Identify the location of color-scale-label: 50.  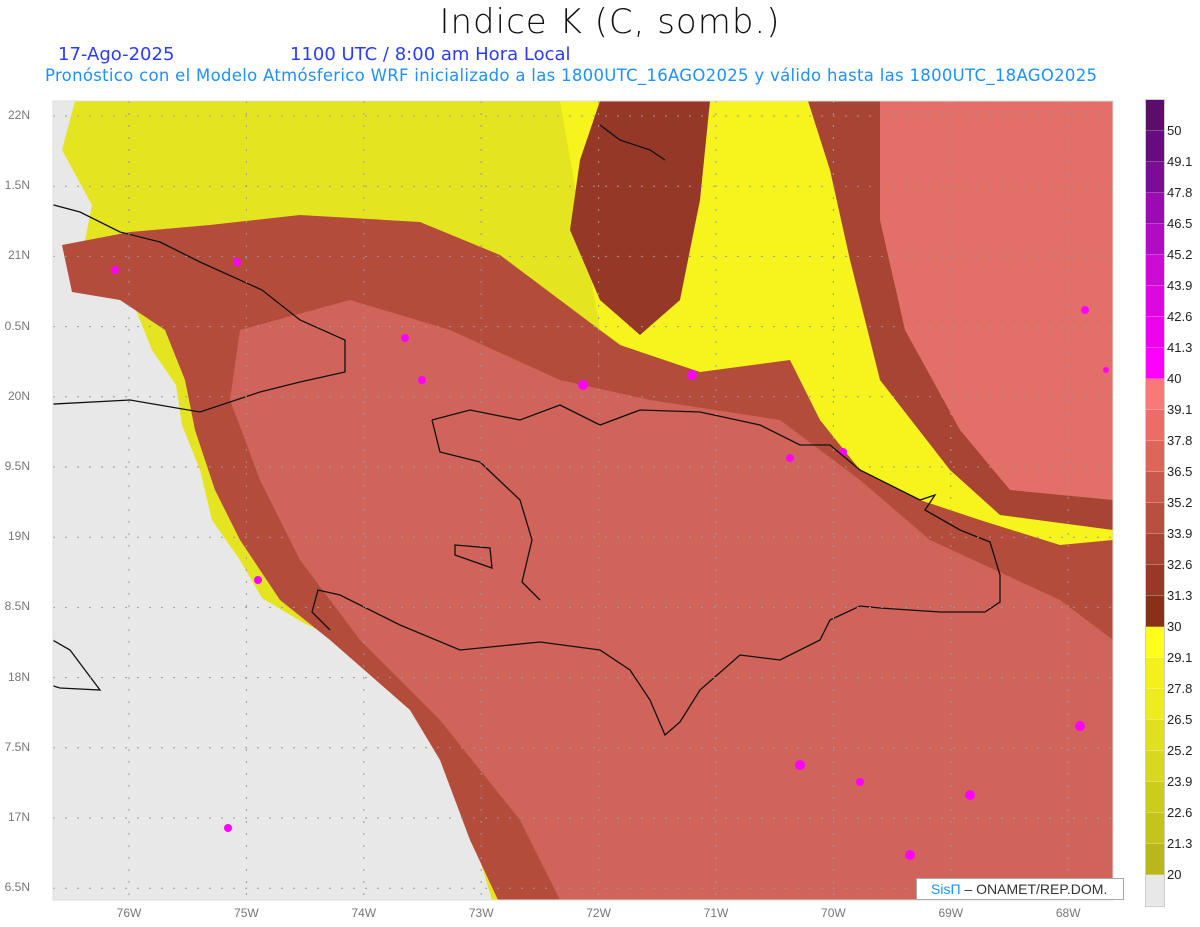
(1174, 130).